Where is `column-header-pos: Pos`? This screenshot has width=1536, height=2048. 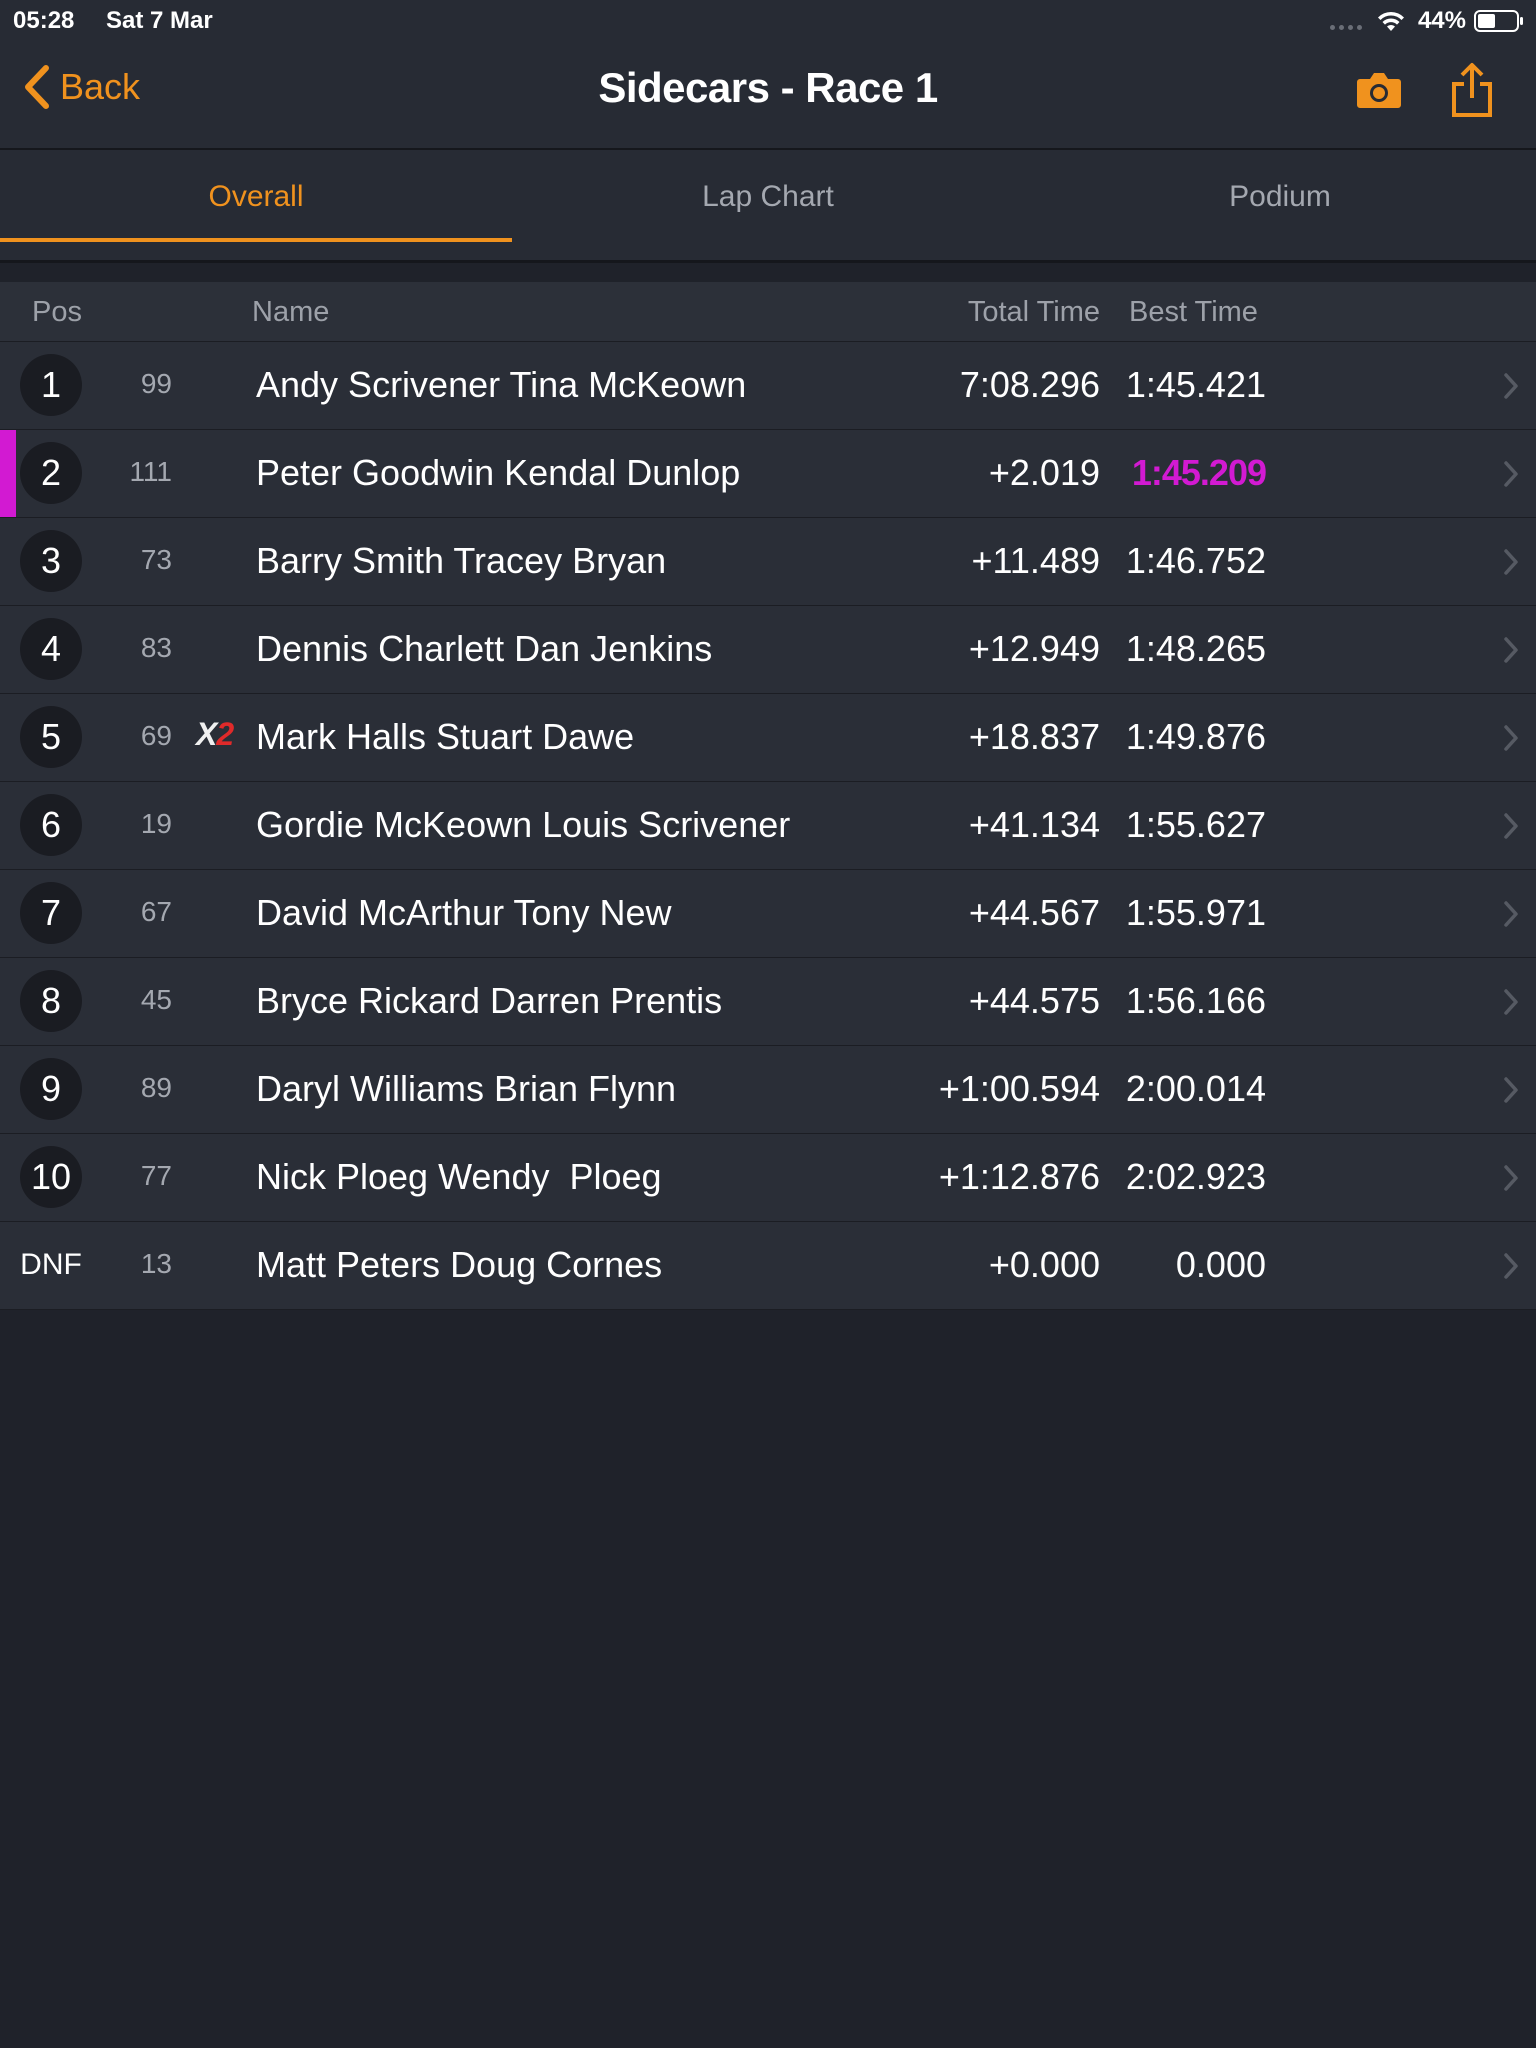 column-header-pos: Pos is located at coordinates (57, 312).